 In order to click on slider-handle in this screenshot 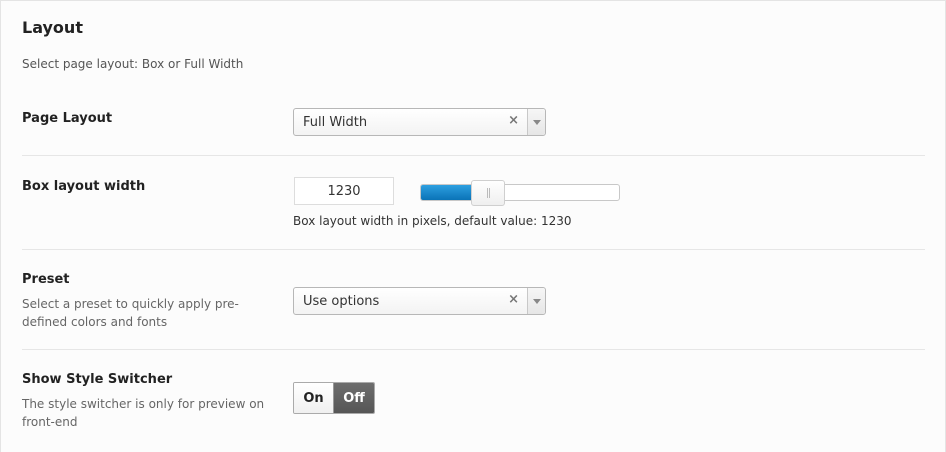, I will do `click(488, 193)`.